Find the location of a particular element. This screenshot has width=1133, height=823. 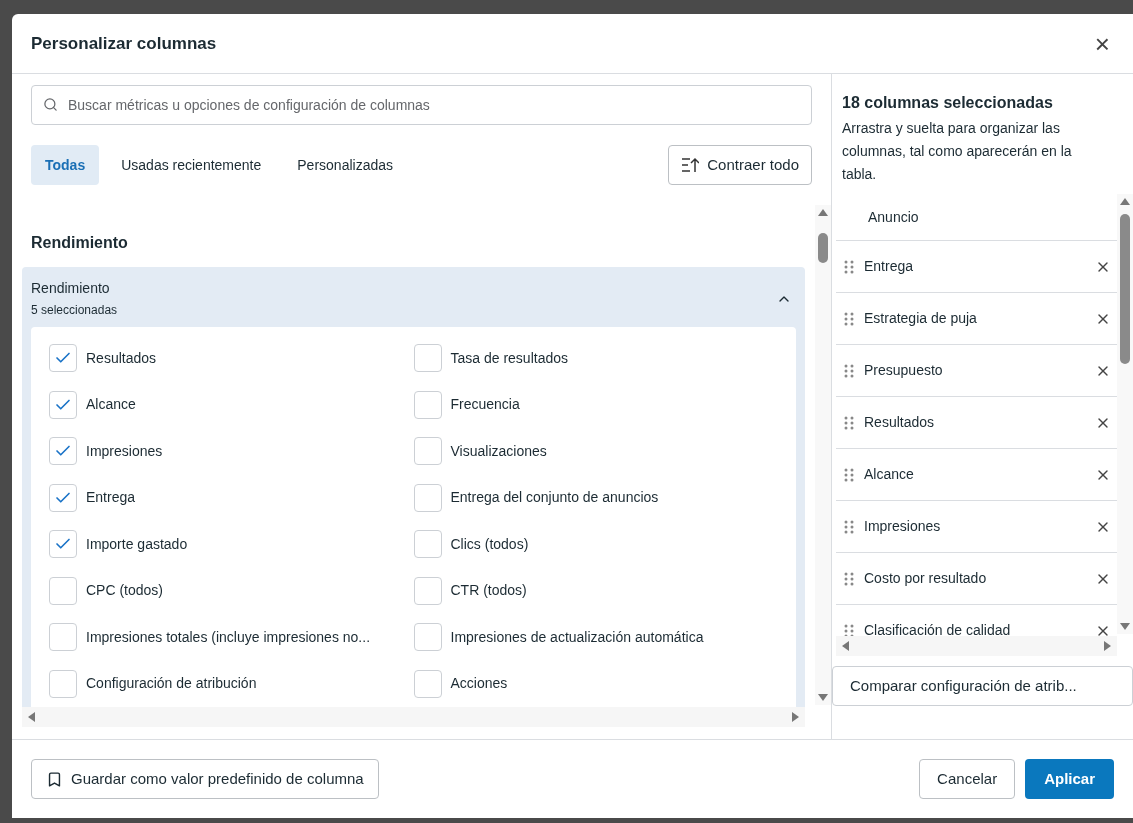

tab: Todas is located at coordinates (65, 165).